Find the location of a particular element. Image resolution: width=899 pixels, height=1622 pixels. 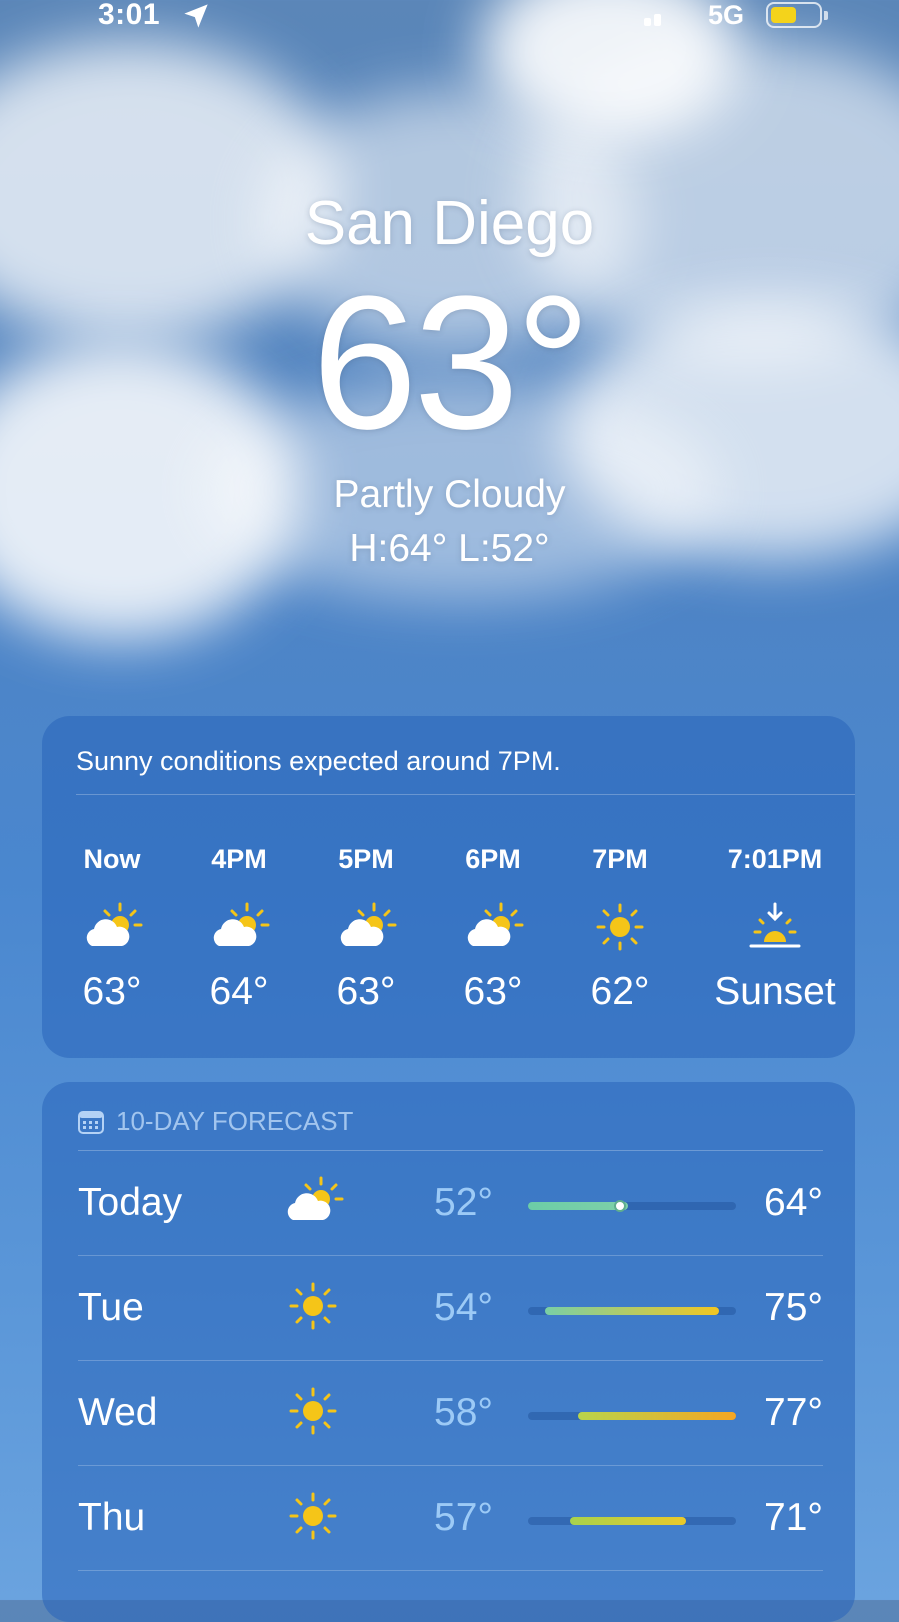

hour-label: 4PM is located at coordinates (239, 859).